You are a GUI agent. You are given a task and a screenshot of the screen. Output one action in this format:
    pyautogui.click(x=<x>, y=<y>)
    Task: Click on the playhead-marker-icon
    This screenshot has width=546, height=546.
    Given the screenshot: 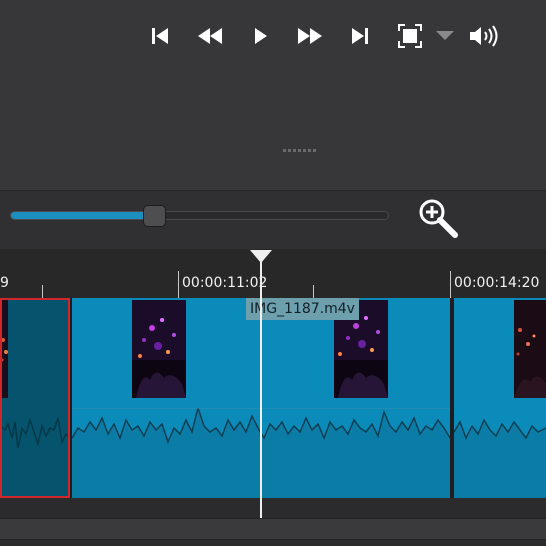 What is the action you would take?
    pyautogui.click(x=261, y=256)
    